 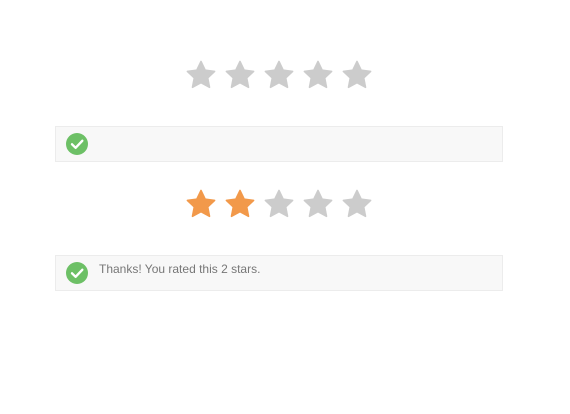 What do you see at coordinates (180, 269) in the screenshot?
I see `rating-message-text: Thanks! You rated this 2 stars.` at bounding box center [180, 269].